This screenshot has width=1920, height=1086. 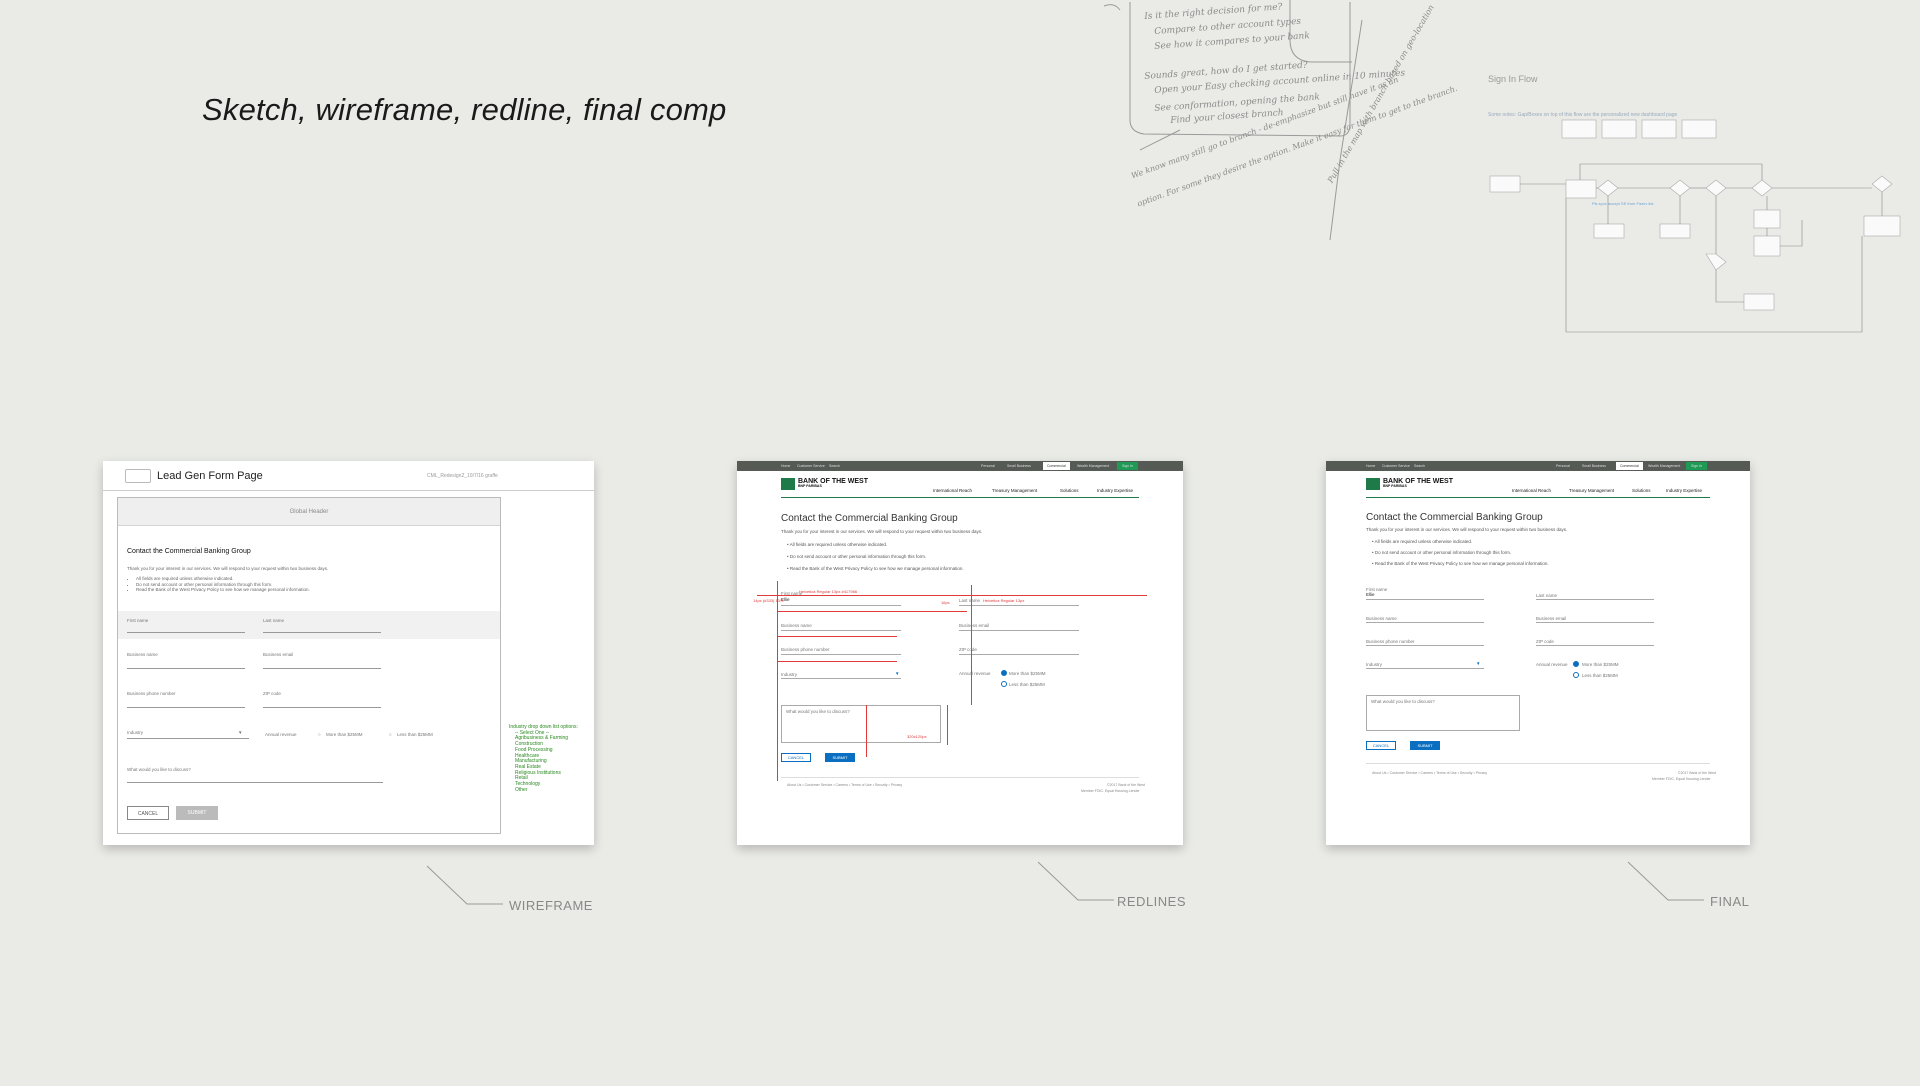 What do you see at coordinates (309, 625) in the screenshot?
I see `name-band` at bounding box center [309, 625].